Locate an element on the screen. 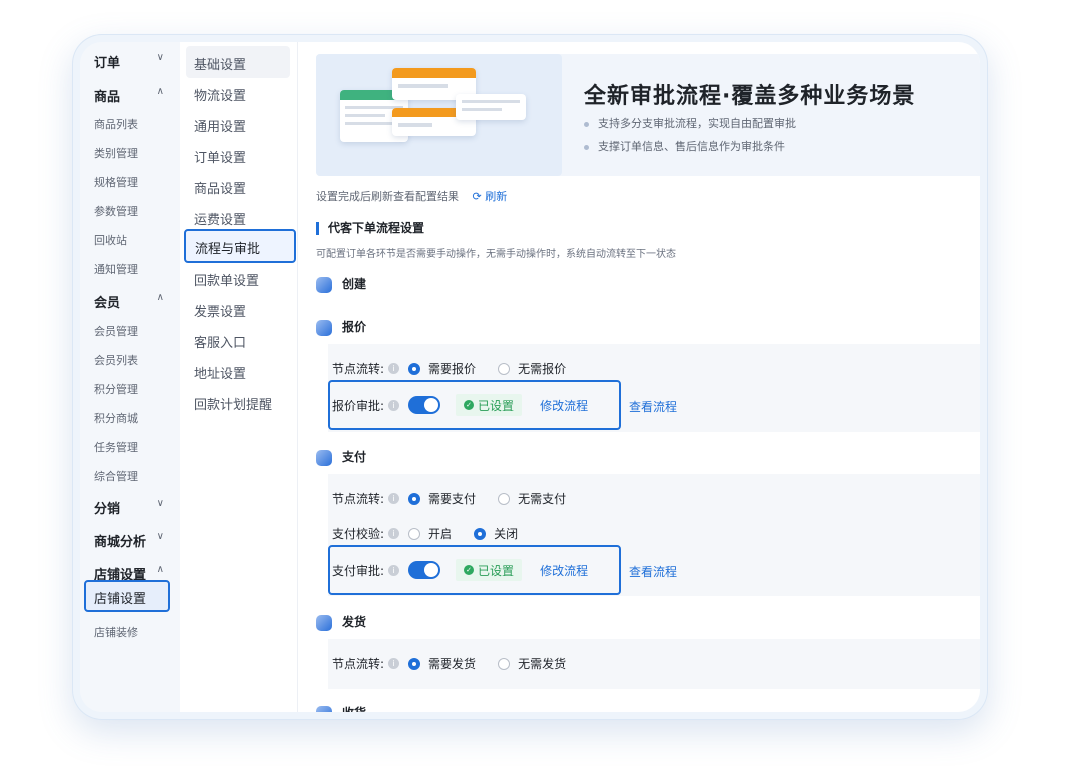  radio-pay-required: 需要支付 is located at coordinates (442, 498).